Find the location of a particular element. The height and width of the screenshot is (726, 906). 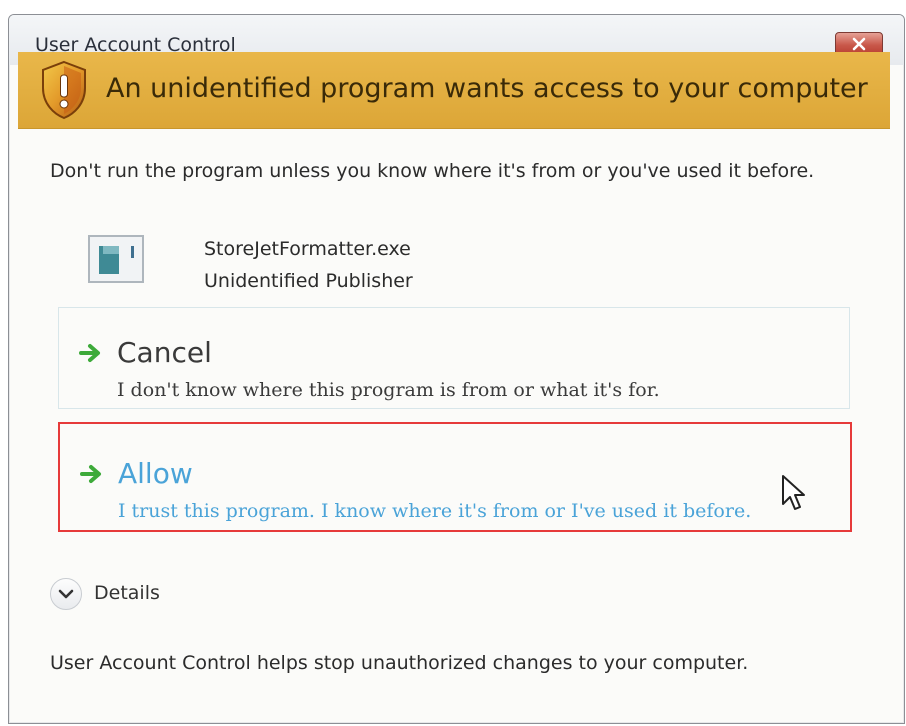

chevron-down-icon is located at coordinates (66, 594).